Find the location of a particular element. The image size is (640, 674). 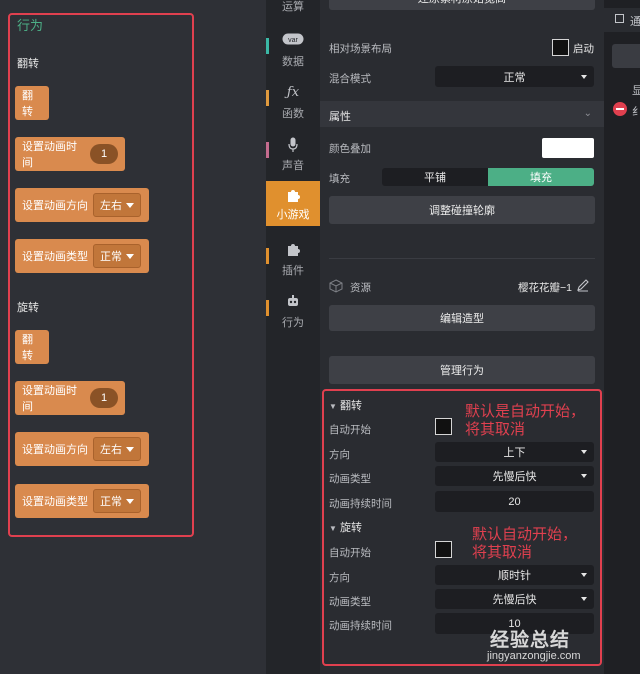

watermark-url: jingyanzongjie.com is located at coordinates (534, 656).